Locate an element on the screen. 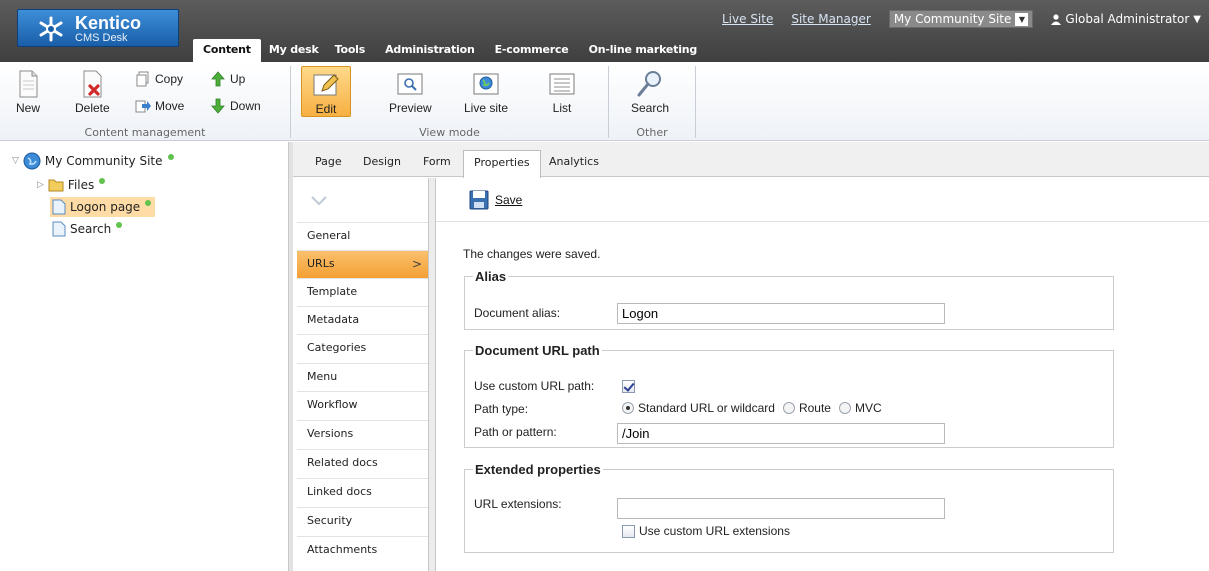 This screenshot has height=571, width=1209. menu-item-security: Security is located at coordinates (362, 521).